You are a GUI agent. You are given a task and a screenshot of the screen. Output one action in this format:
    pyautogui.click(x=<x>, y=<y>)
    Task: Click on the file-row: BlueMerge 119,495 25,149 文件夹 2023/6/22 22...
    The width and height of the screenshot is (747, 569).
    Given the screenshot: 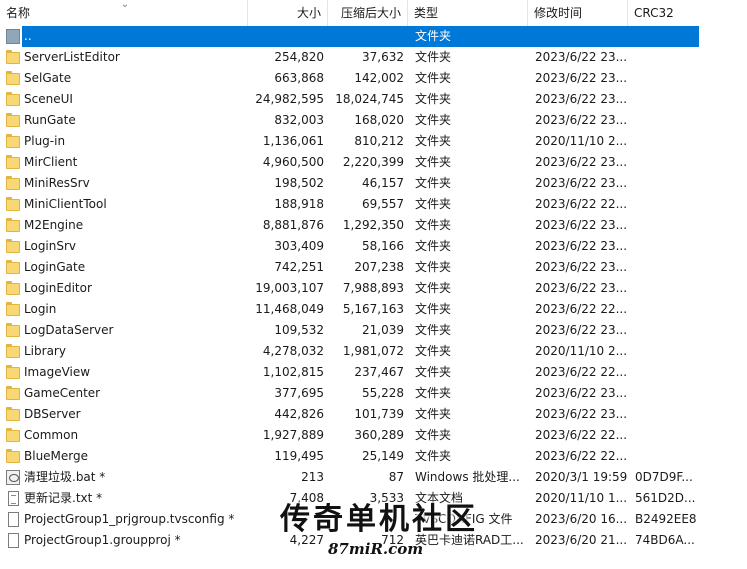 What is the action you would take?
    pyautogui.click(x=373, y=456)
    